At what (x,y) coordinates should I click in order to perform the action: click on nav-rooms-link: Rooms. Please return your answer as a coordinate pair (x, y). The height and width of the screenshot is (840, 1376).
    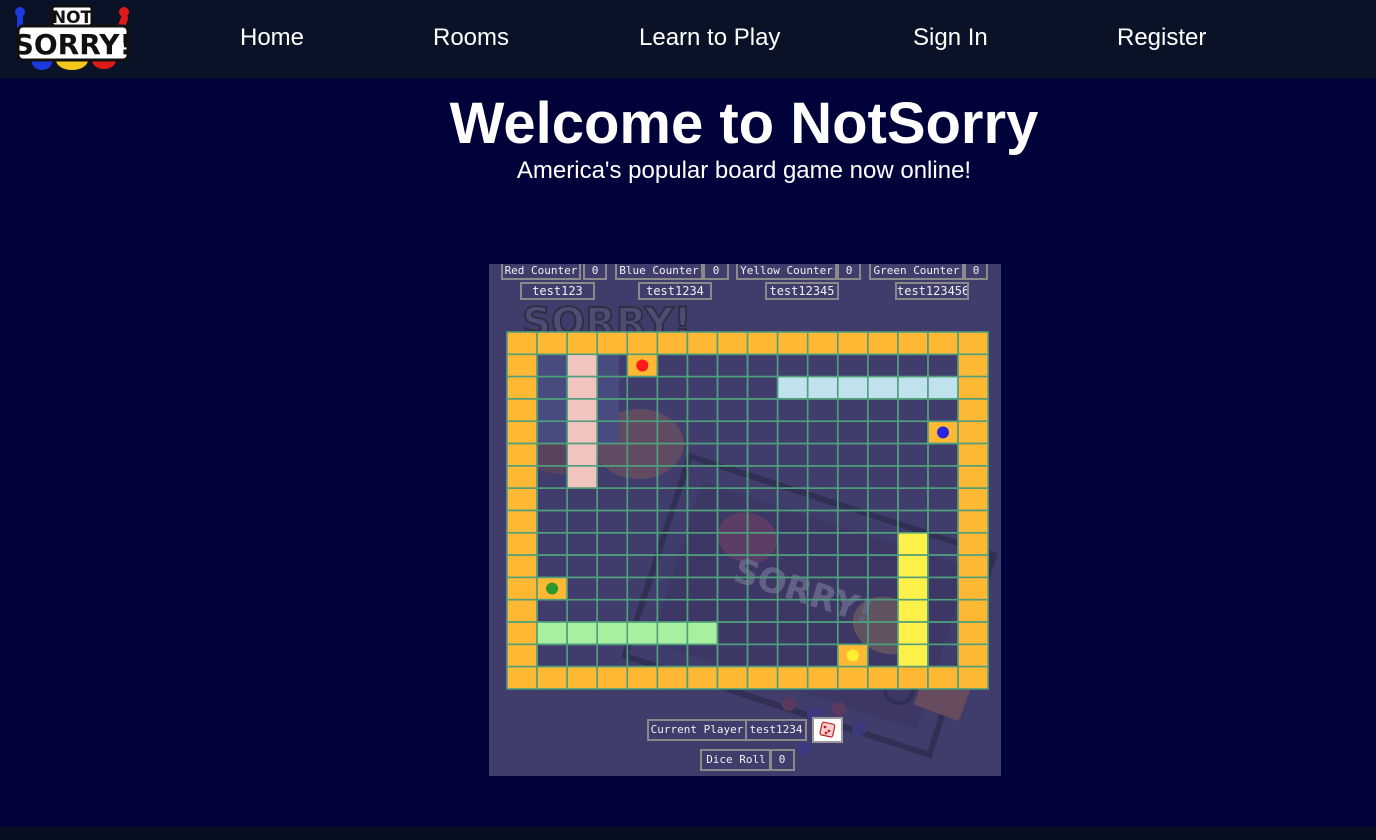
    Looking at the image, I should click on (471, 38).